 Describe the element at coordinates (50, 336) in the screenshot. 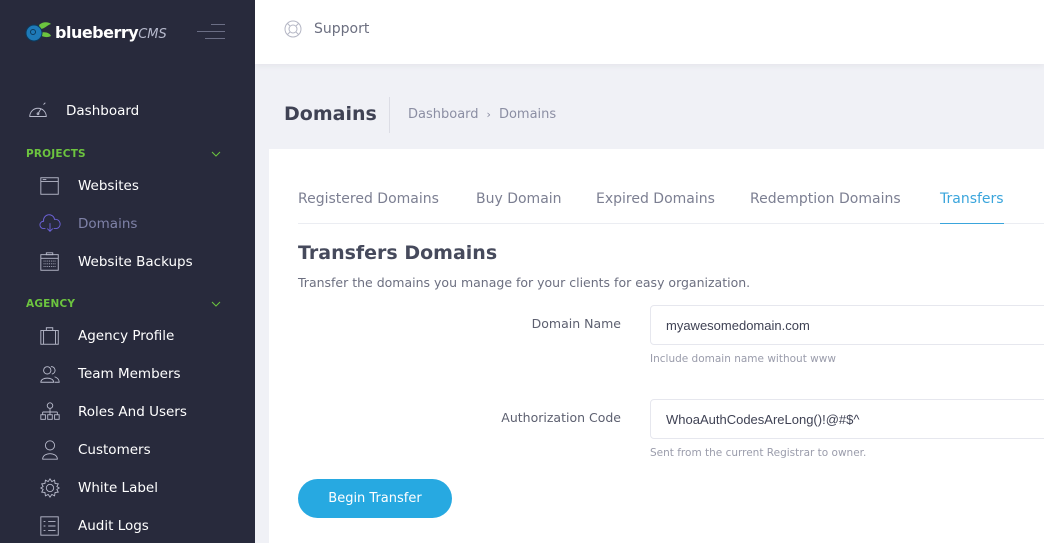

I see `briefcase-icon` at that location.